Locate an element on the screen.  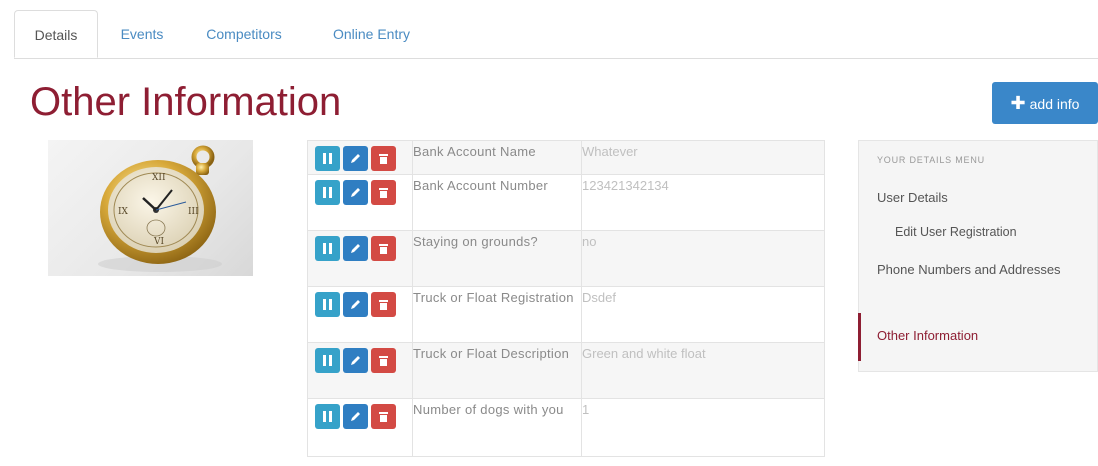
row-label: Staying on grounds? is located at coordinates (497, 258).